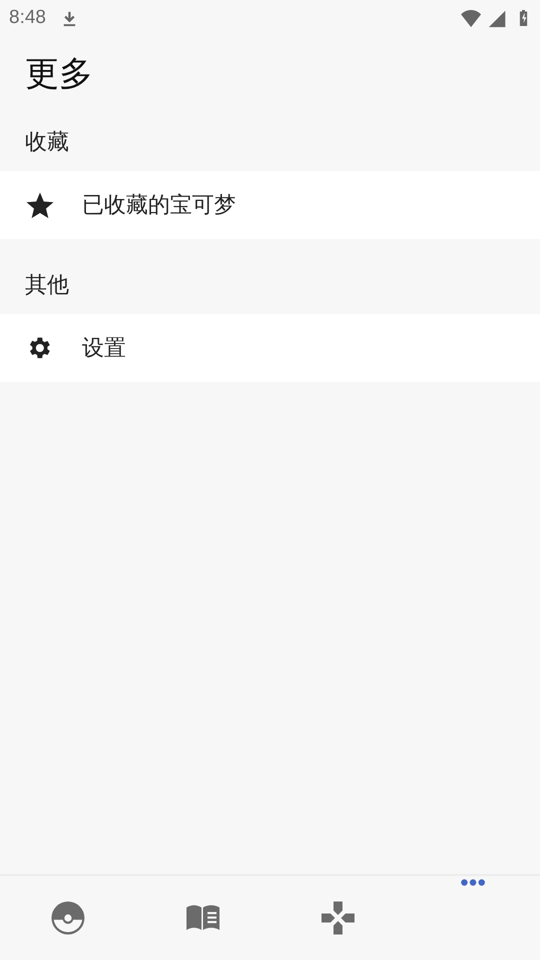 The image size is (540, 960). What do you see at coordinates (471, 18) in the screenshot?
I see `wifi-icon` at bounding box center [471, 18].